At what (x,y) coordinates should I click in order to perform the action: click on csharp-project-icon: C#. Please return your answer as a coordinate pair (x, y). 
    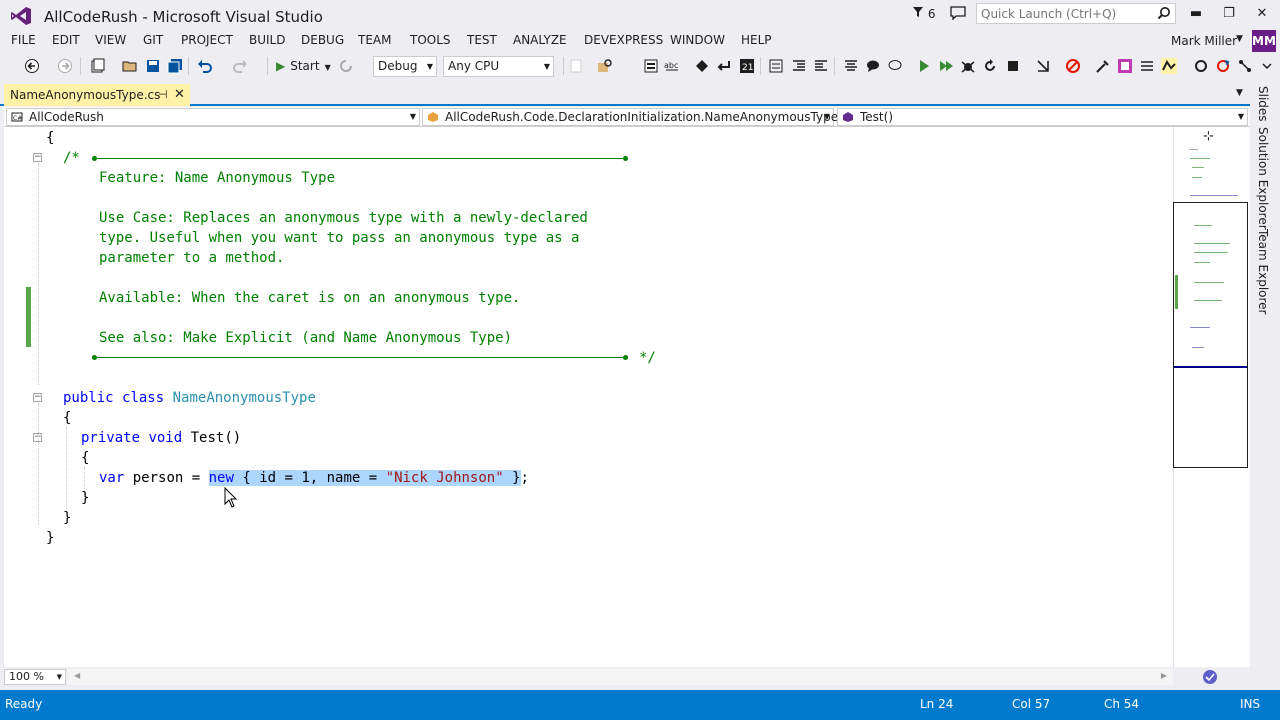
    Looking at the image, I should click on (17, 117).